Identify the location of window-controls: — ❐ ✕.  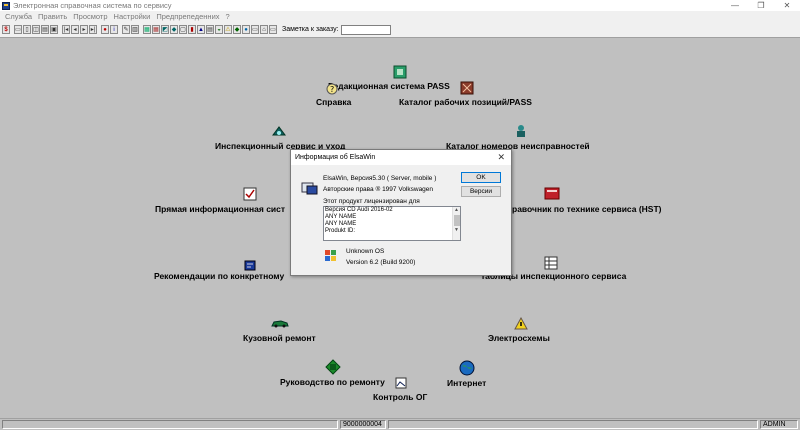
(761, 5).